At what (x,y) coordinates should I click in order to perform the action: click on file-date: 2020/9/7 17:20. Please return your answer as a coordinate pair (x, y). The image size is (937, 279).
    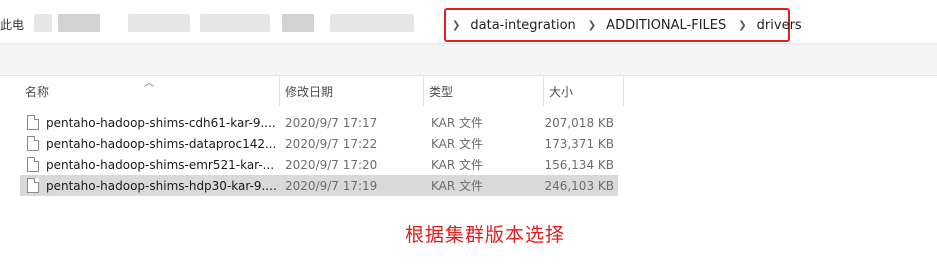
    Looking at the image, I should click on (331, 164).